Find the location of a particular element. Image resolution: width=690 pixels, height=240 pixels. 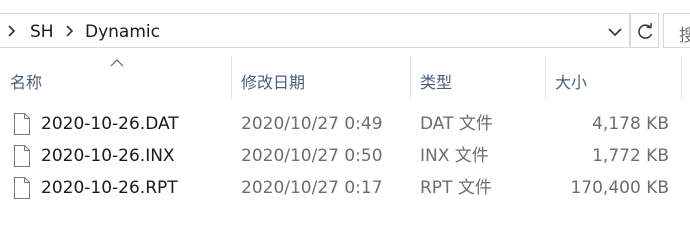

file-type: DAT 文件 is located at coordinates (456, 124).